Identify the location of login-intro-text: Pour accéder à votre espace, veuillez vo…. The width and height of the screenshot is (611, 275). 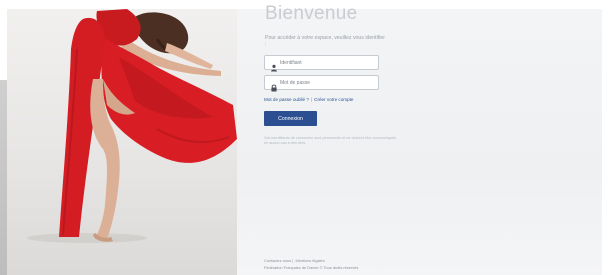
(325, 41).